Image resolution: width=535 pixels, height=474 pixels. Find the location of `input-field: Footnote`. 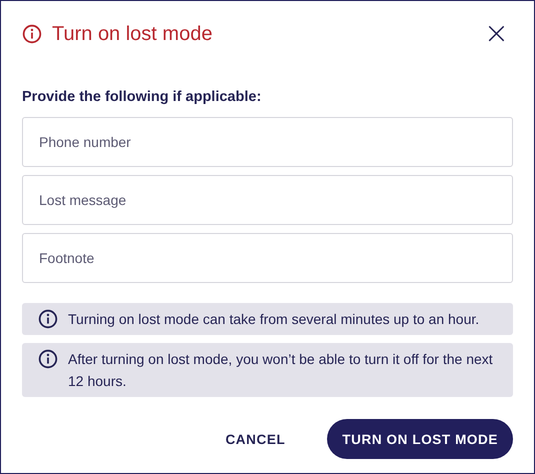

input-field: Footnote is located at coordinates (267, 258).